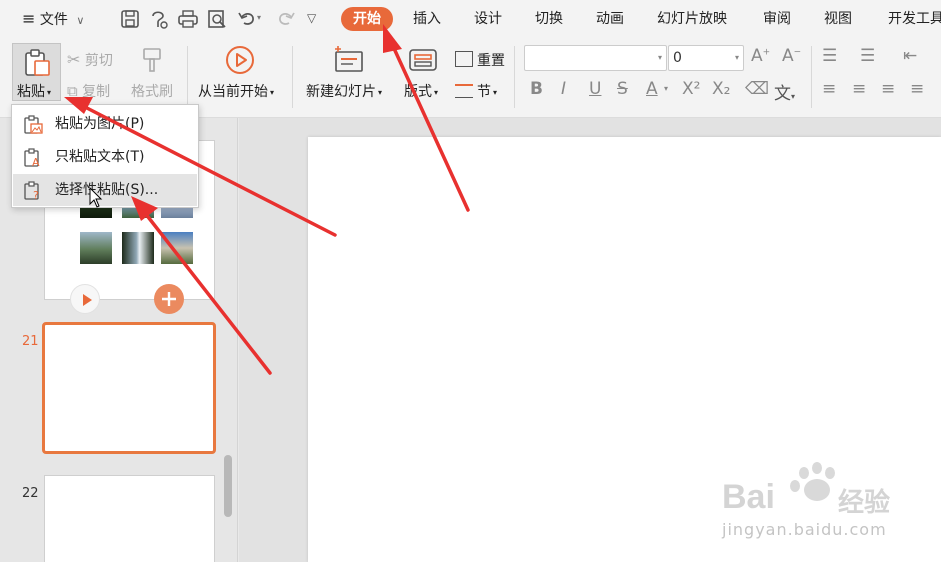 This screenshot has height=562, width=941. Describe the element at coordinates (622, 89) in the screenshot. I see `strikethrough-button: S` at that location.